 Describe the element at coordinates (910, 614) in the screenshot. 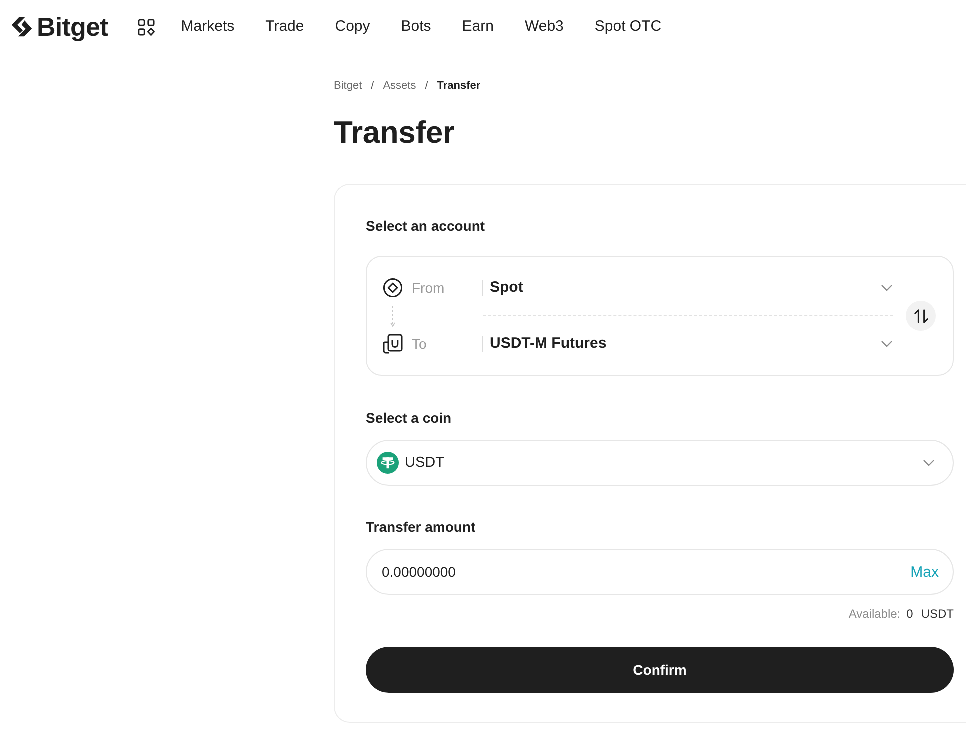

I see `available-value: 0` at that location.